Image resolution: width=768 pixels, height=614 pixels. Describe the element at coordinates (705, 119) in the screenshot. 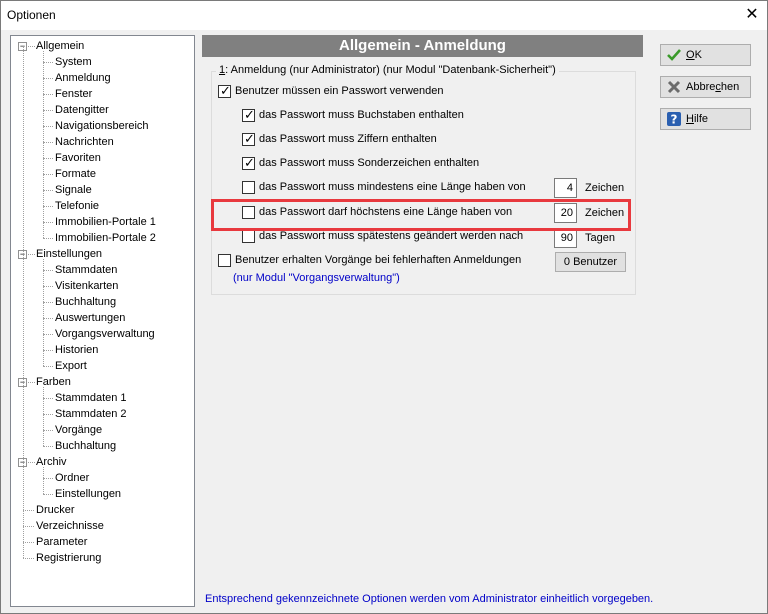

I see `help-button: ? Hilfe` at that location.